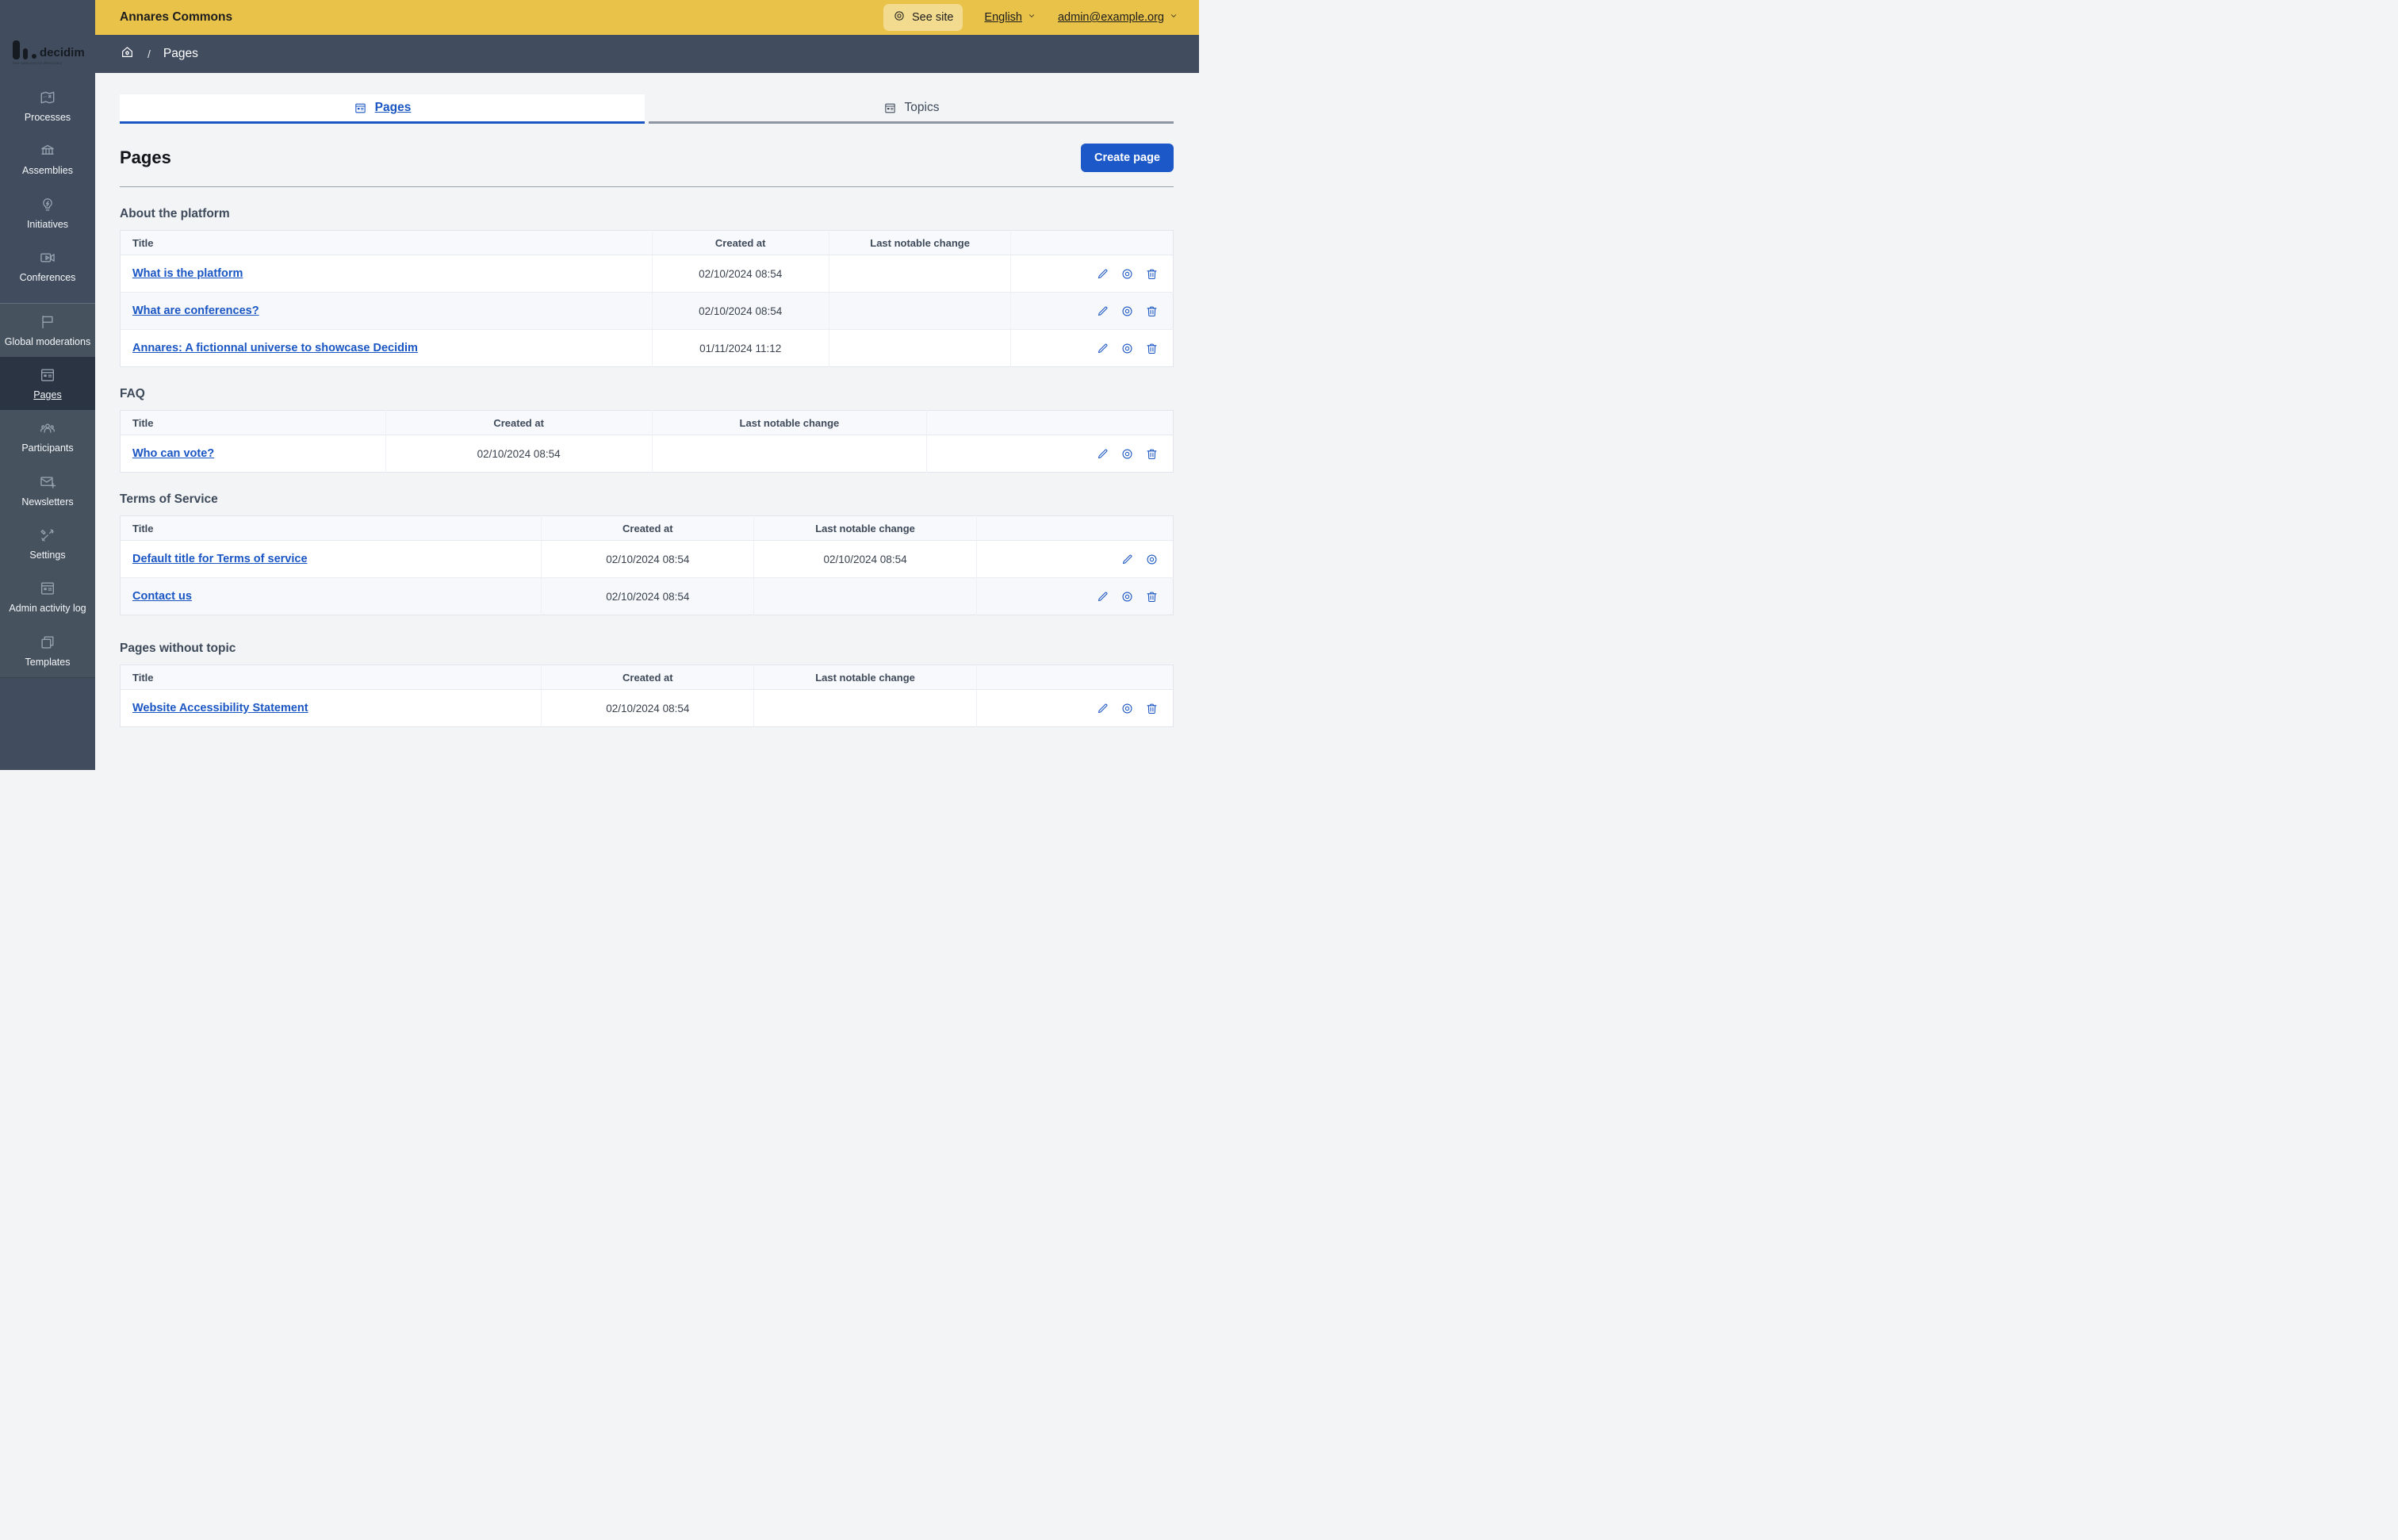 The width and height of the screenshot is (2398, 1540). What do you see at coordinates (48, 266) in the screenshot?
I see `sidebar-item-conferences: Conferences` at bounding box center [48, 266].